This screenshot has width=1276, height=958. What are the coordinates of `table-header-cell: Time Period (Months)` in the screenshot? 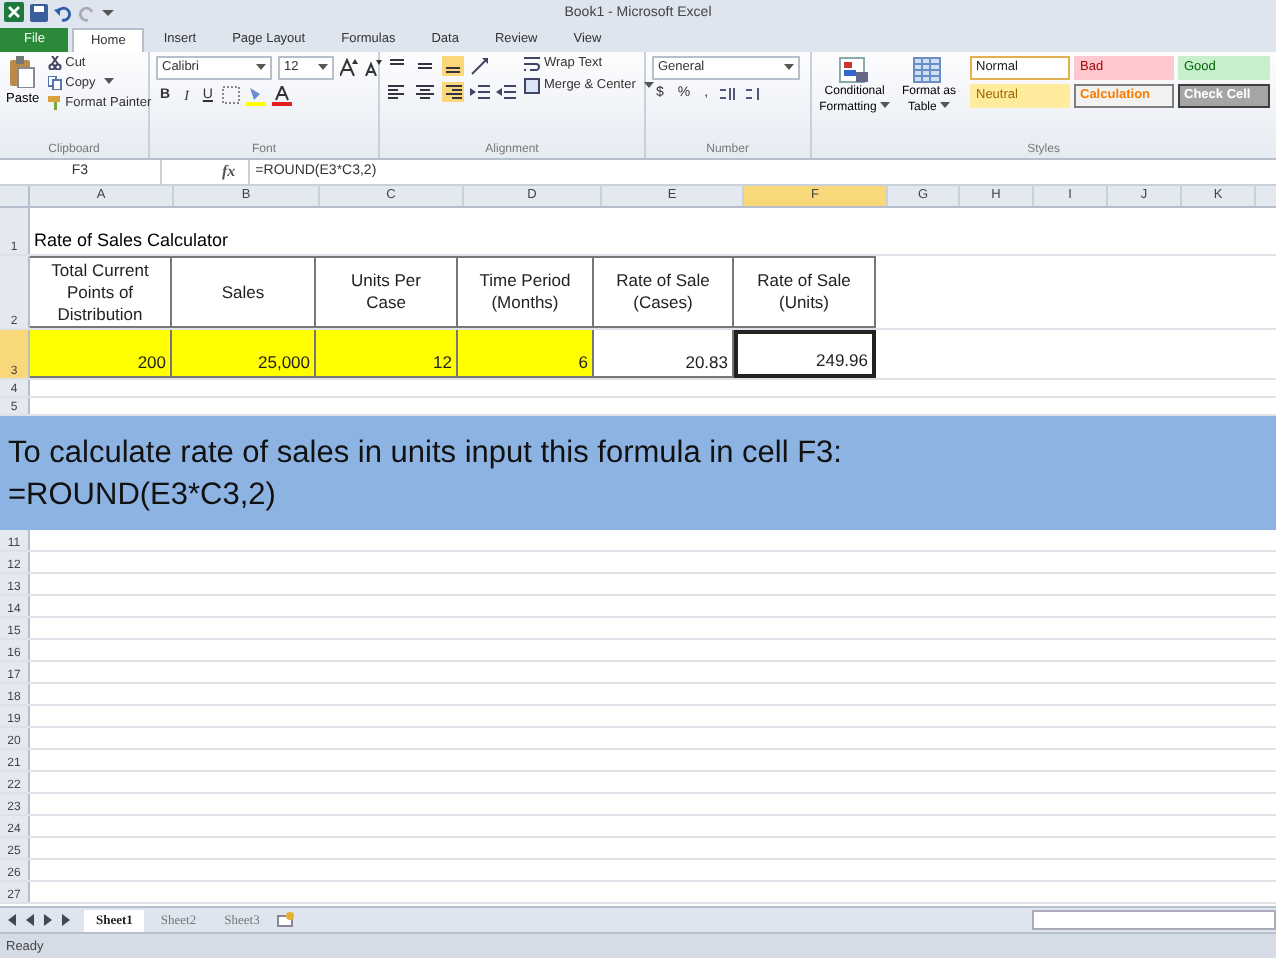 It's located at (526, 292).